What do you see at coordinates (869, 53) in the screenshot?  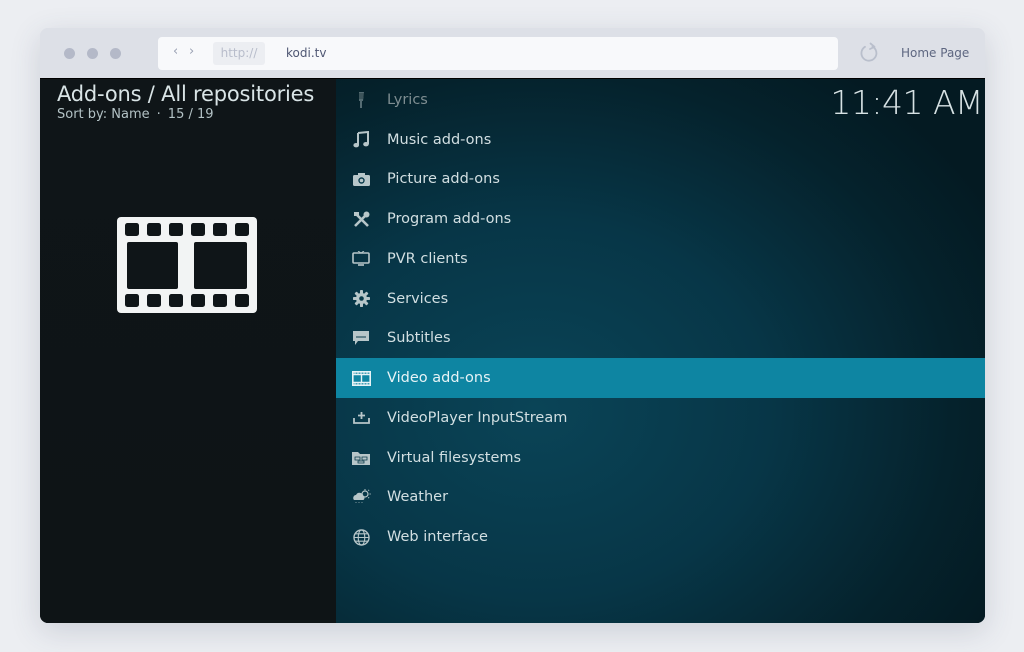 I see `reload-icon` at bounding box center [869, 53].